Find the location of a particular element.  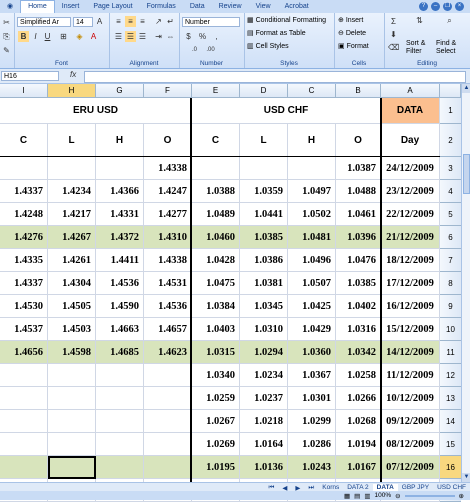

row-header: 11 is located at coordinates (450, 352).